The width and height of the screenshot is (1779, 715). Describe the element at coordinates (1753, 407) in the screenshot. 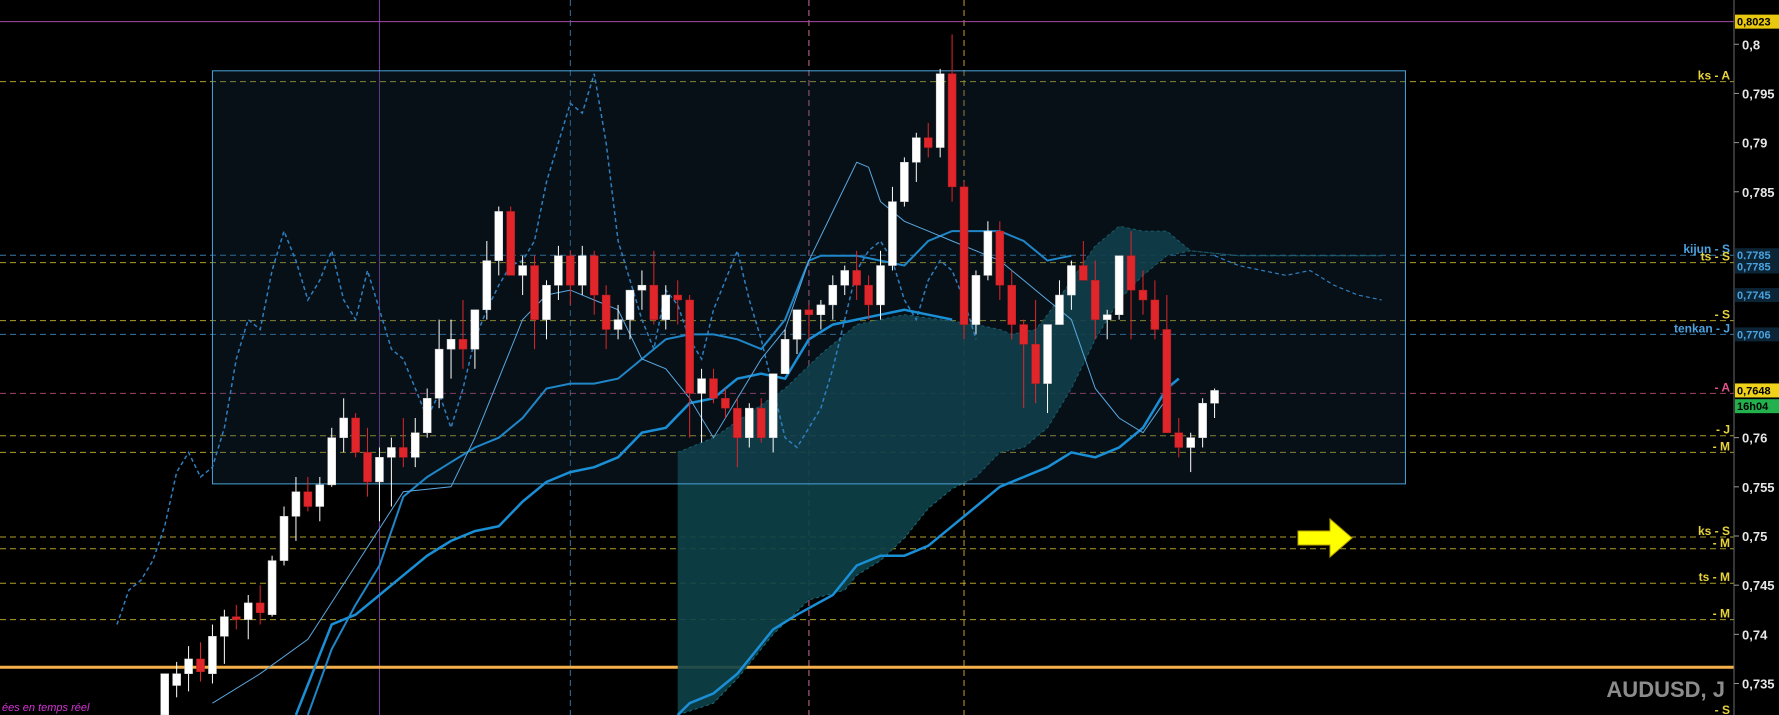

I see `price-tag-label-6: 16h04` at that location.